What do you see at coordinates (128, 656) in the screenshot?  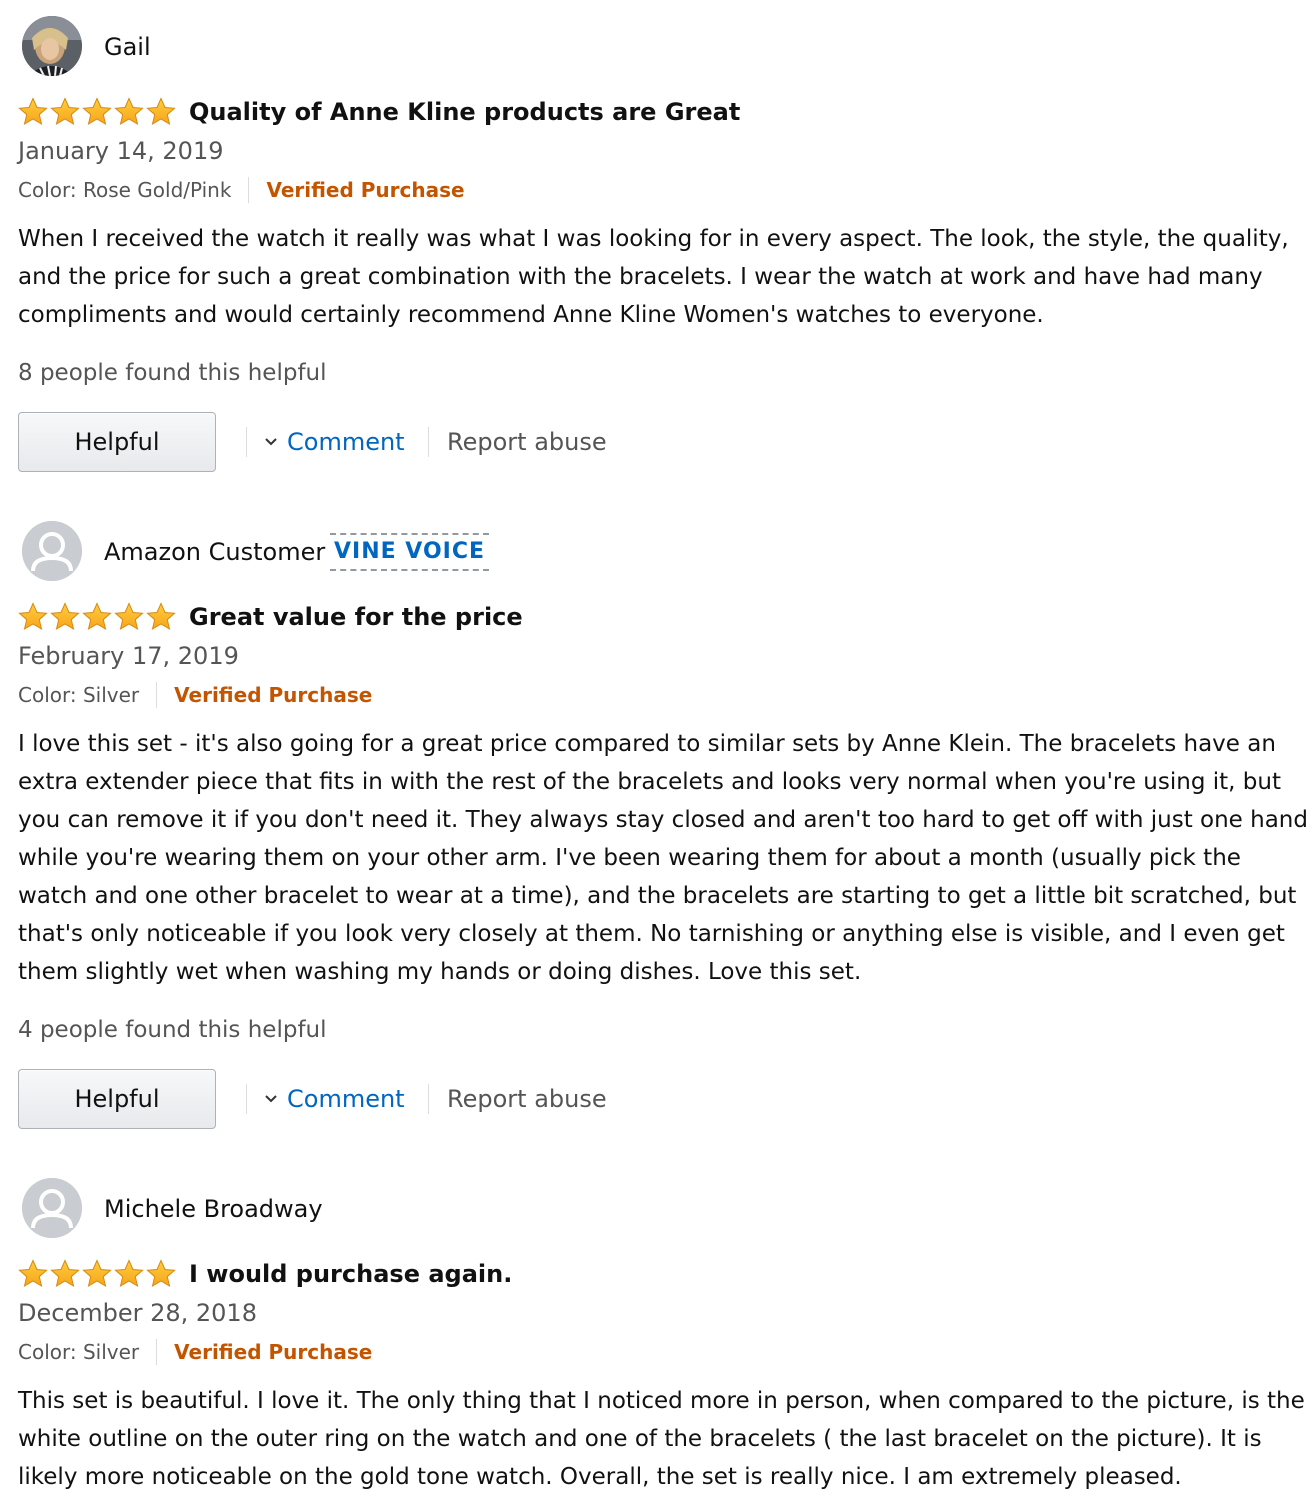 I see `review-date: February 17, 2019` at bounding box center [128, 656].